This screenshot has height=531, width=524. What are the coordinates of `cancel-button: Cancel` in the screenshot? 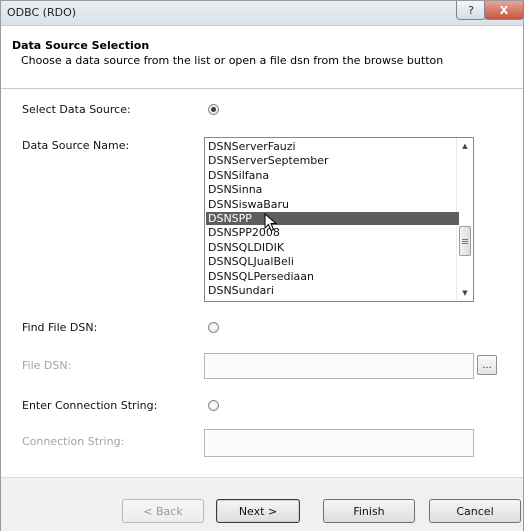 It's located at (475, 511).